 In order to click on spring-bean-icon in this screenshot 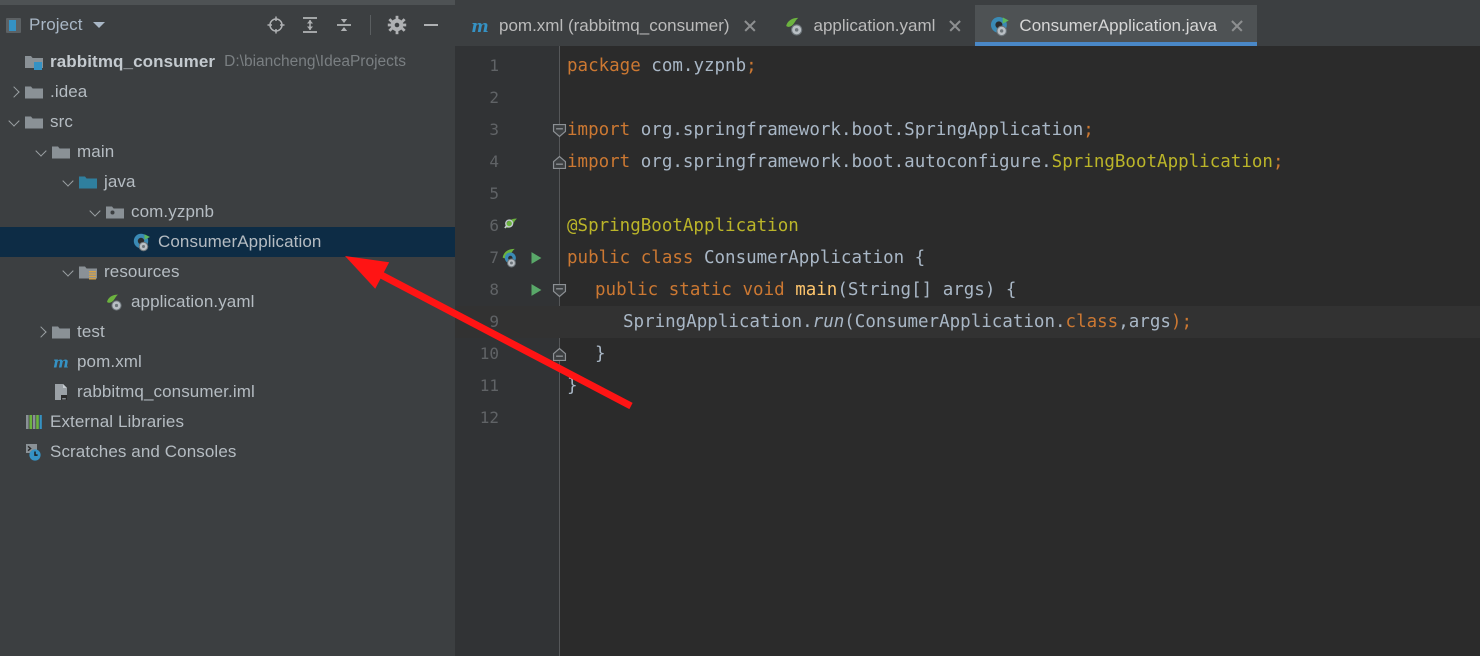, I will do `click(513, 226)`.